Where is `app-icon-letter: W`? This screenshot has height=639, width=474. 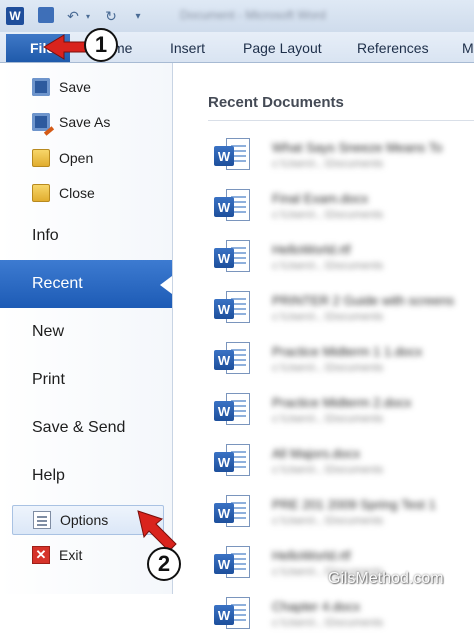
app-icon-letter: W is located at coordinates (15, 16).